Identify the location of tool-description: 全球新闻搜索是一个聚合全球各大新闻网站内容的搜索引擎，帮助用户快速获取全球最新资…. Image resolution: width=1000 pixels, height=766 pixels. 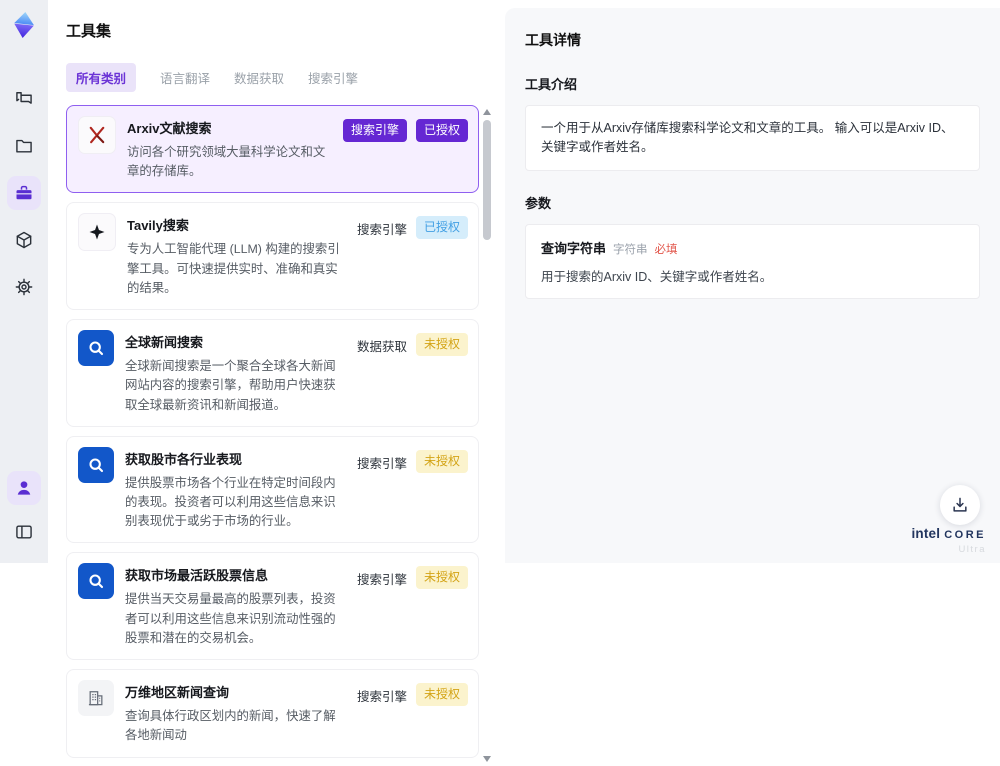
(230, 385).